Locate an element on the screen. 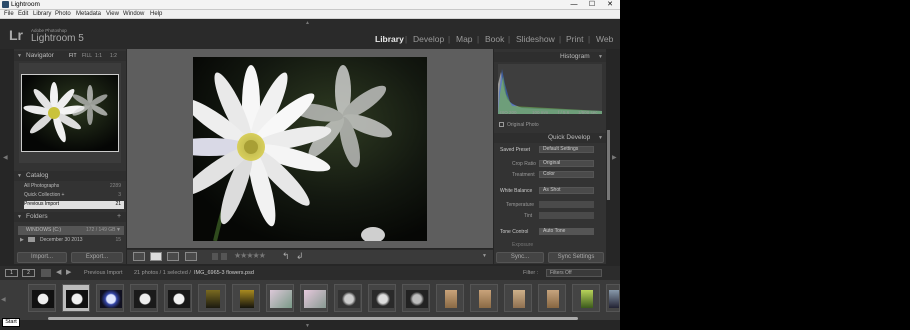  volume-windows-c: WINDOWS (C:) 172 / 149 GB ▼ is located at coordinates (71, 230).